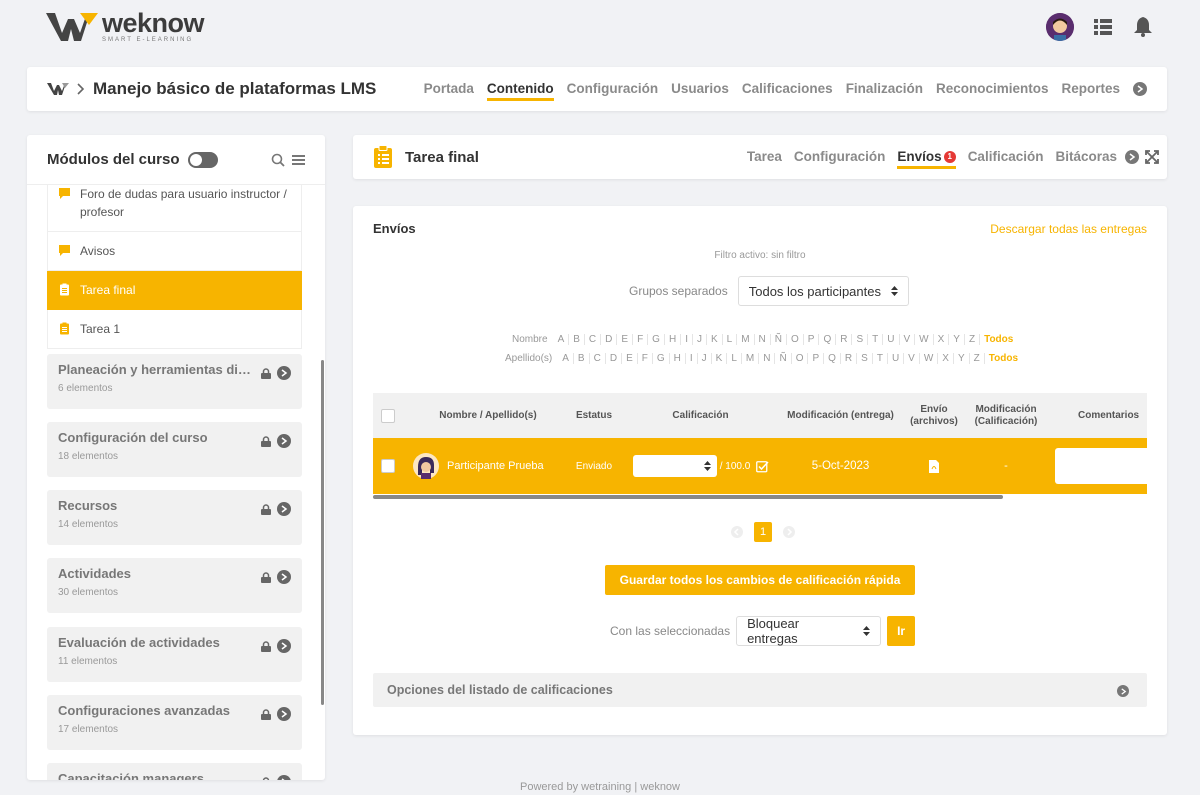 This screenshot has width=1200, height=795. Describe the element at coordinates (971, 339) in the screenshot. I see `first-name-letter-z: Z` at that location.